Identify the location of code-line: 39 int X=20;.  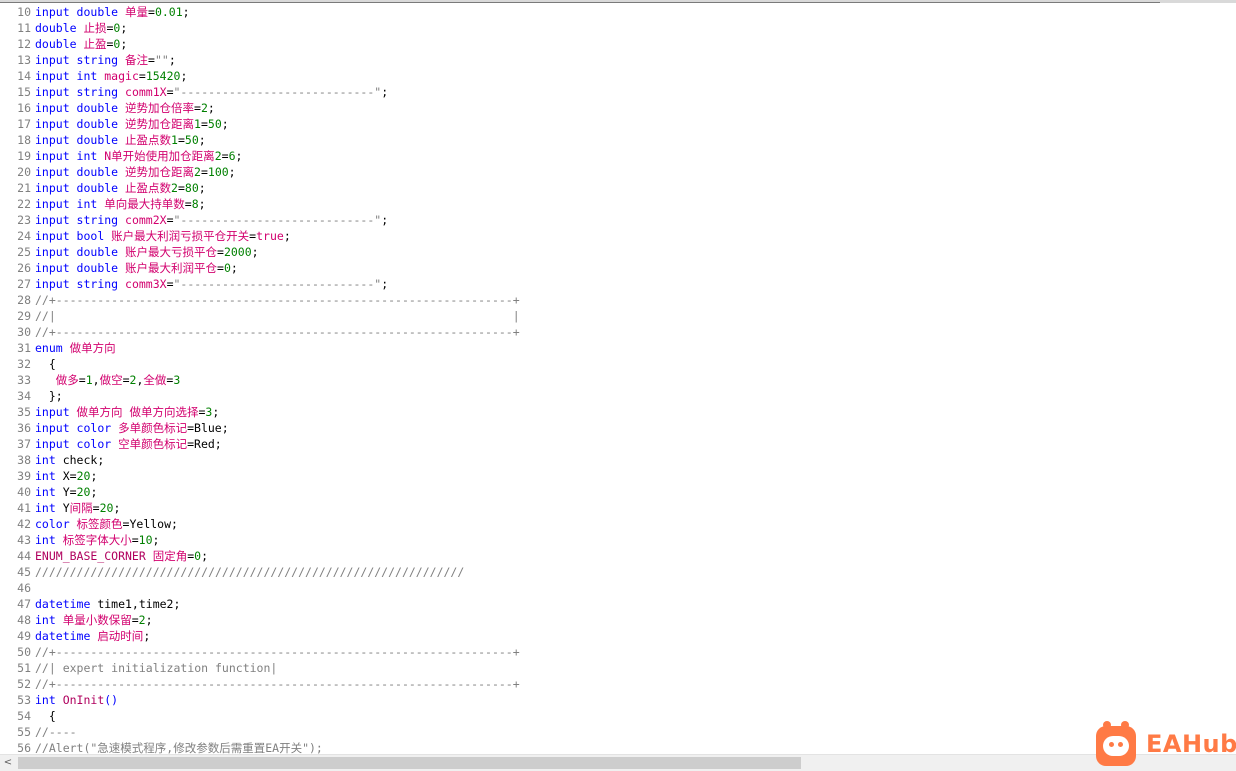
(618, 476).